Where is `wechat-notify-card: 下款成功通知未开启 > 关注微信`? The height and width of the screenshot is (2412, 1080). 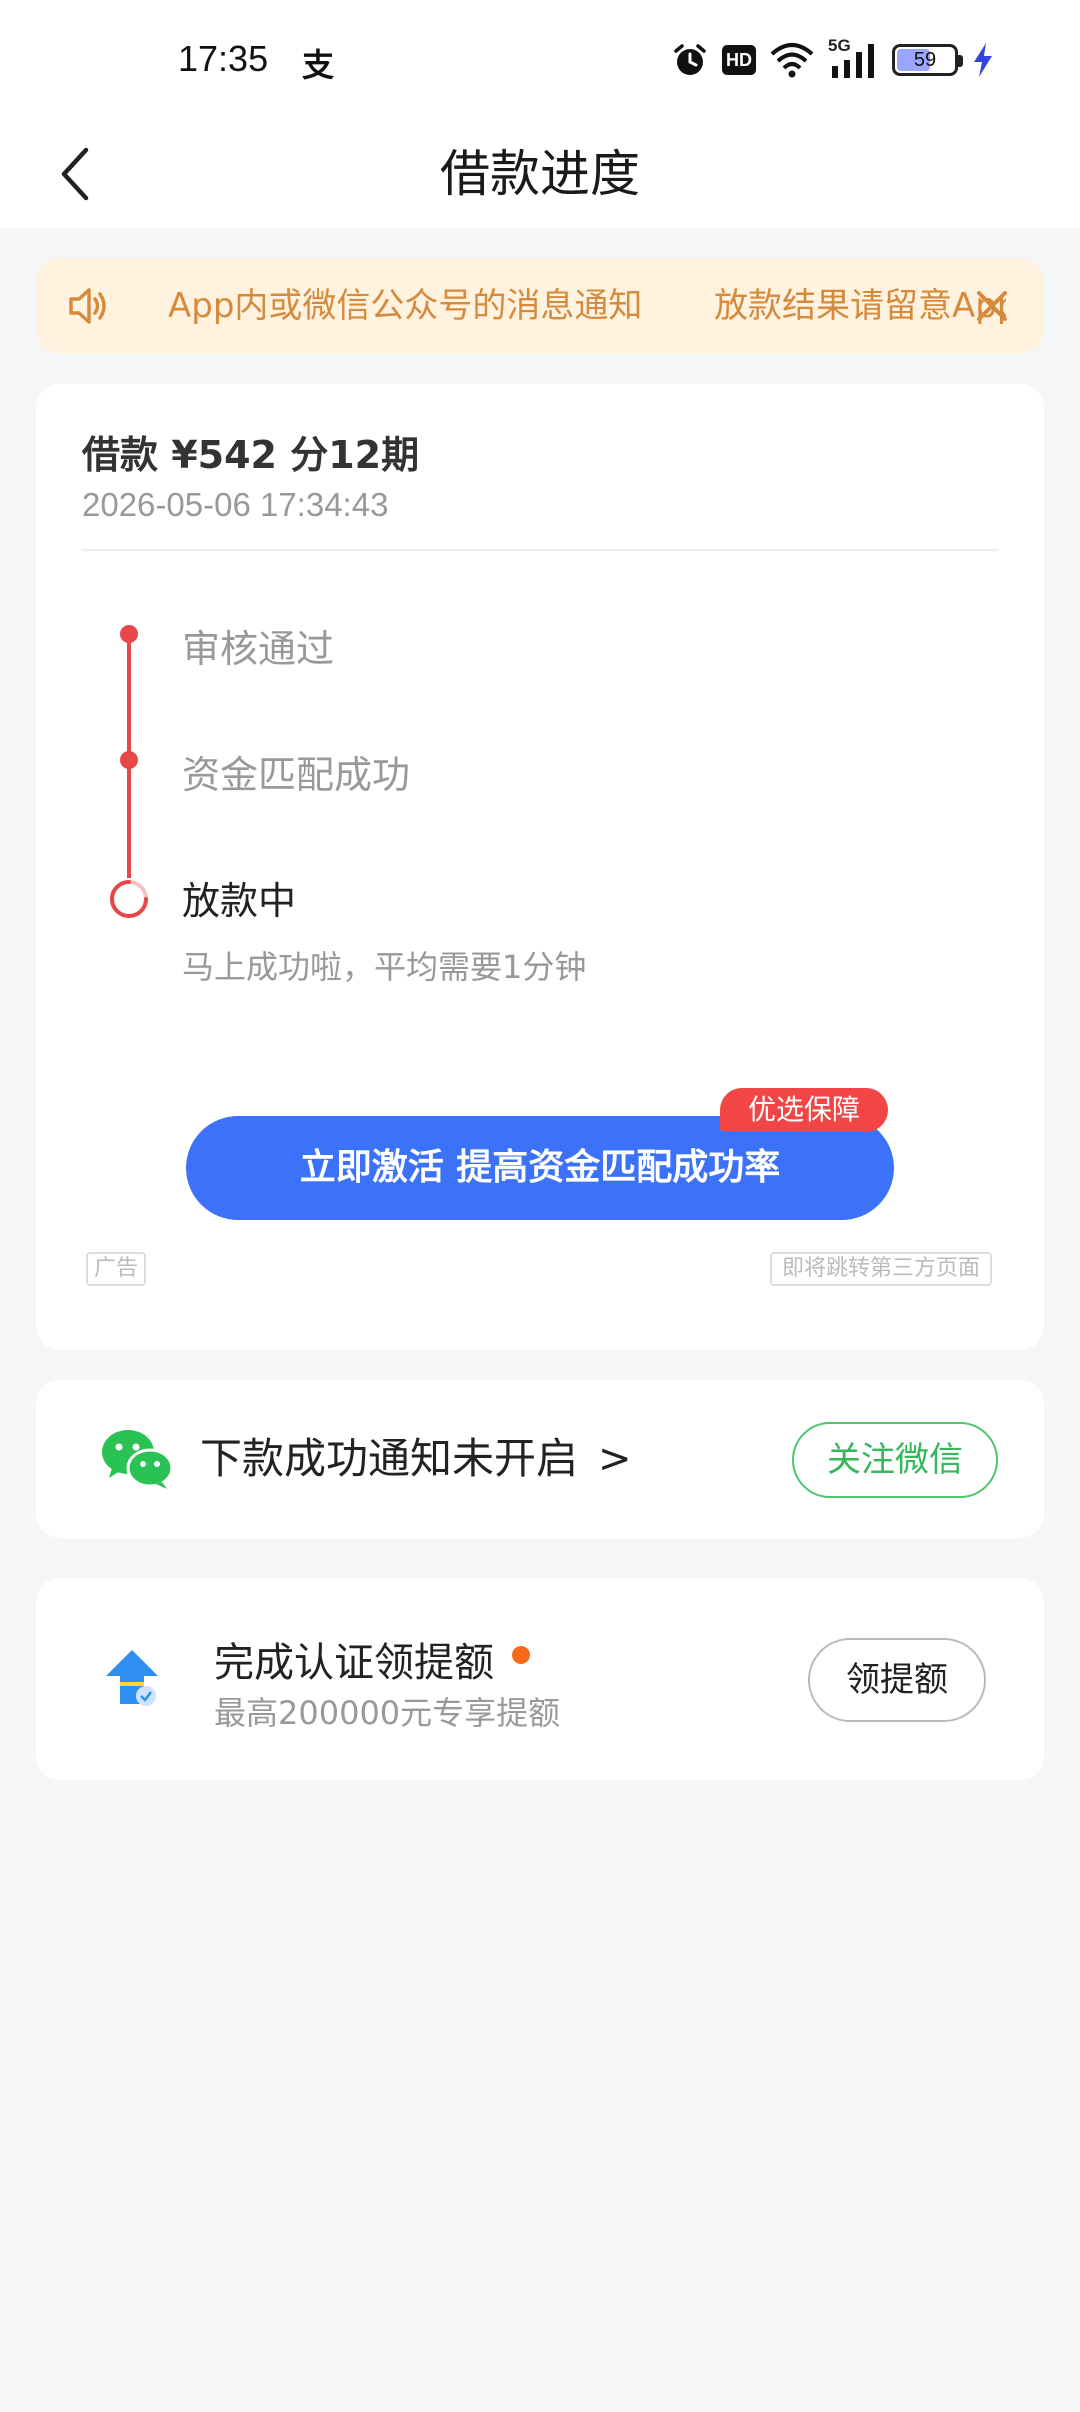 wechat-notify-card: 下款成功通知未开启 > 关注微信 is located at coordinates (540, 1459).